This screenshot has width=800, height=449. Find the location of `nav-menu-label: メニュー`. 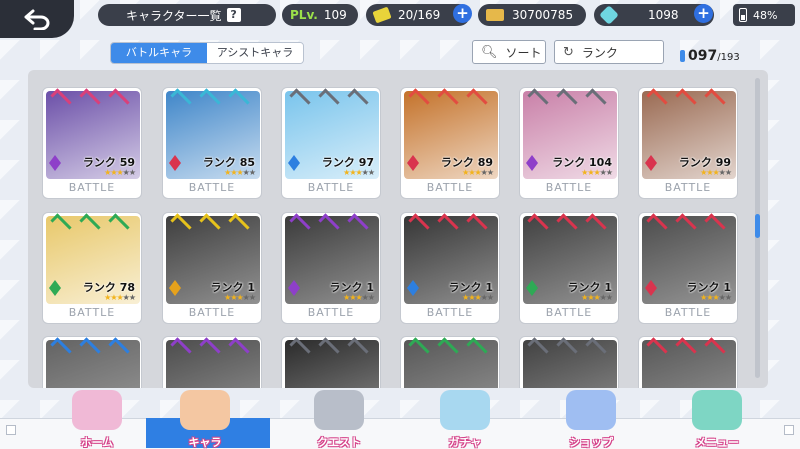

nav-menu-label: メニュー is located at coordinates (717, 442).